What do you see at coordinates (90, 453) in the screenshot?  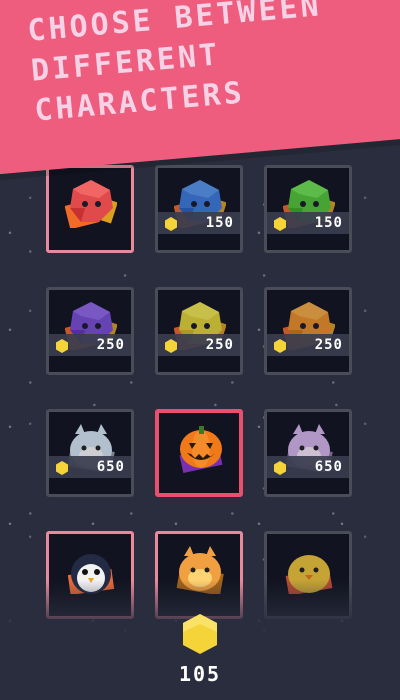 I see `character-card-snow-yeti: 650` at bounding box center [90, 453].